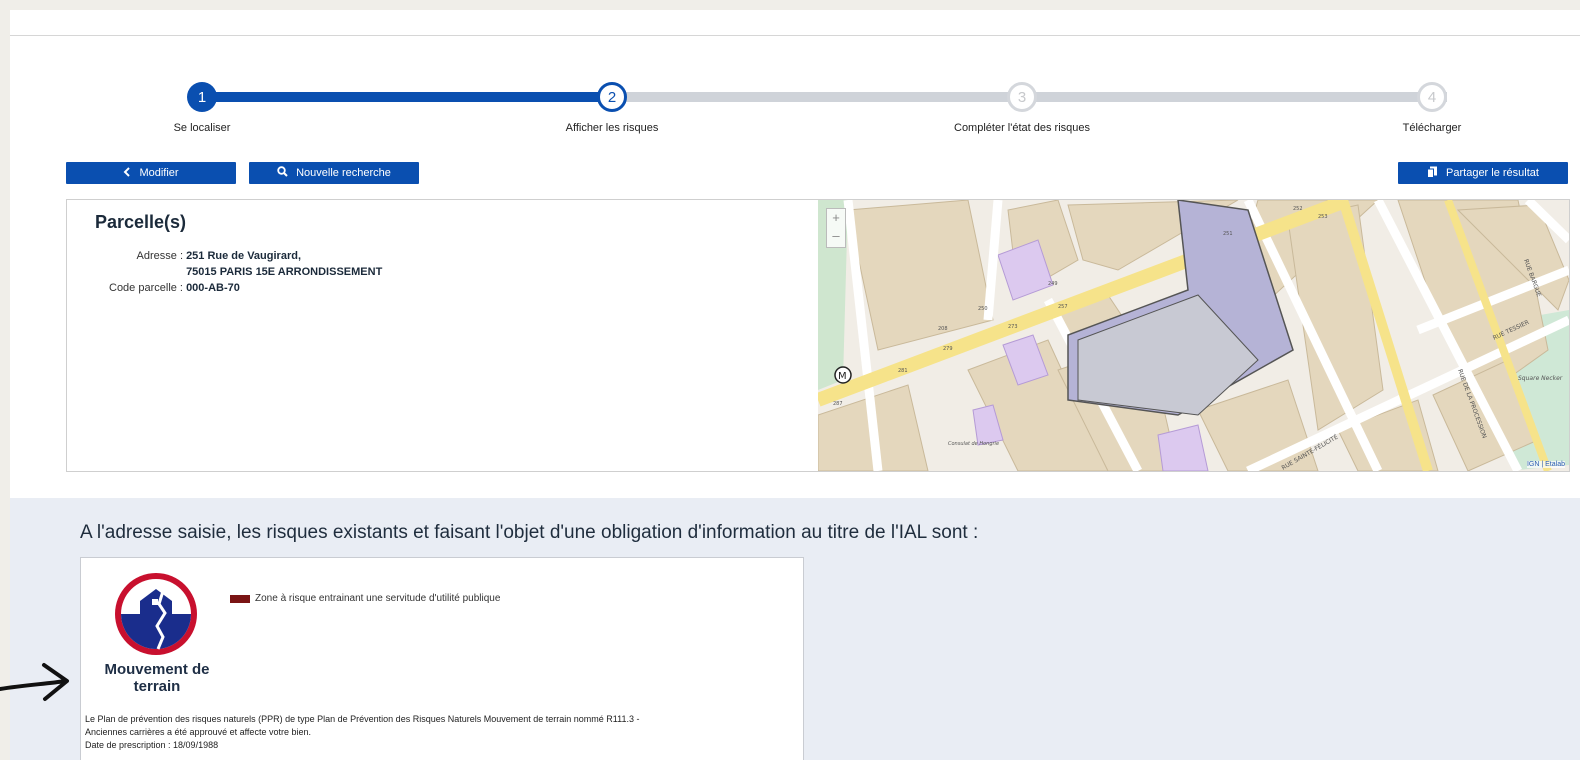 This screenshot has width=1580, height=760. Describe the element at coordinates (1013, 327) in the screenshot. I see `map-number-273: 273` at that location.